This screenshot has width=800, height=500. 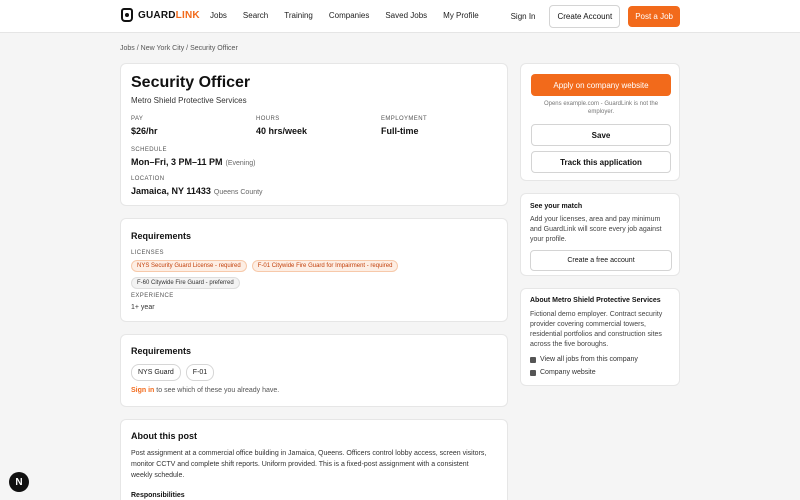 I want to click on view-all-jobs-label: View all jobs from this company, so click(x=589, y=359).